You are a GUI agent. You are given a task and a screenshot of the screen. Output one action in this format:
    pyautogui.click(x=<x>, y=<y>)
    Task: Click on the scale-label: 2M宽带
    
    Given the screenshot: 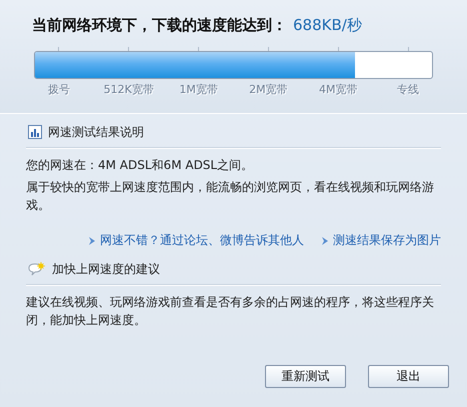 What is the action you would take?
    pyautogui.click(x=268, y=89)
    